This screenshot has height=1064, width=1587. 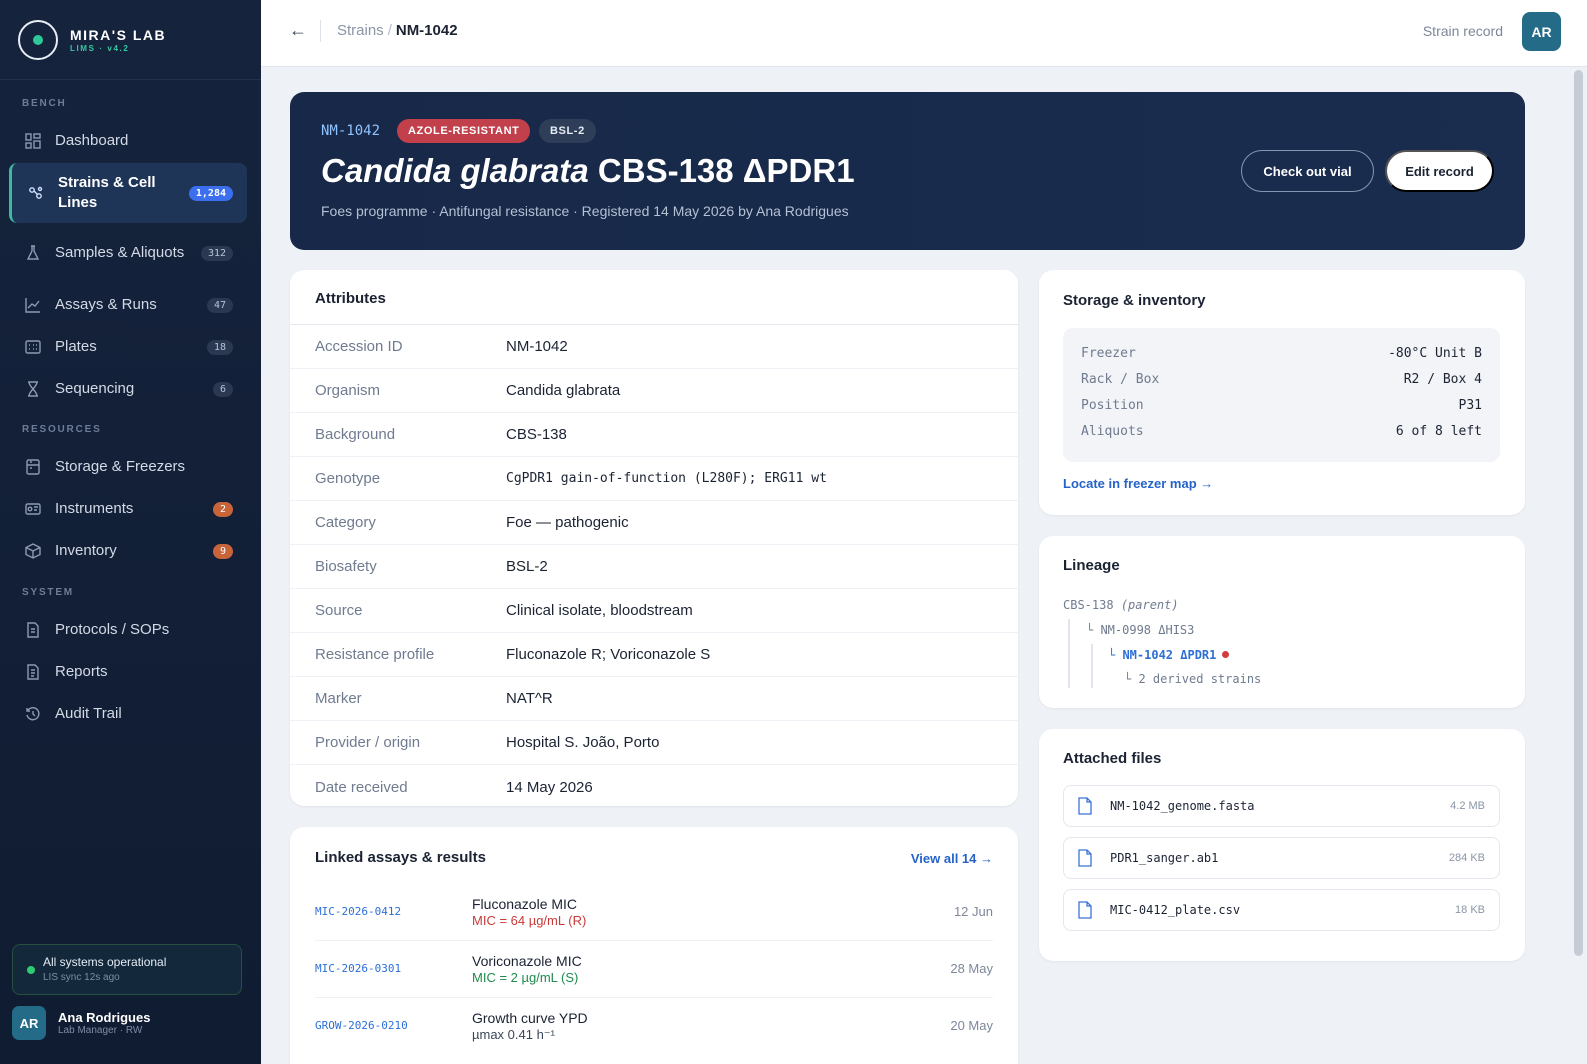 I want to click on breadcrumb-current: NM-1042, so click(x=426, y=30).